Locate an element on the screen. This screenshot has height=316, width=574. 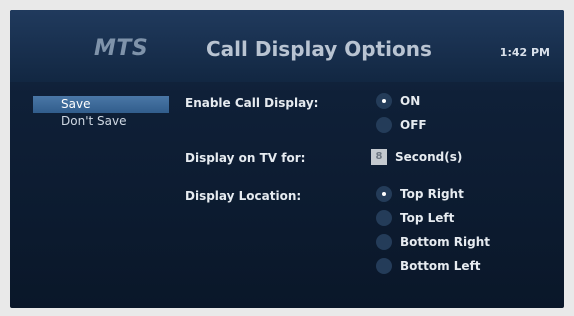
radio-on: ON is located at coordinates (398, 101).